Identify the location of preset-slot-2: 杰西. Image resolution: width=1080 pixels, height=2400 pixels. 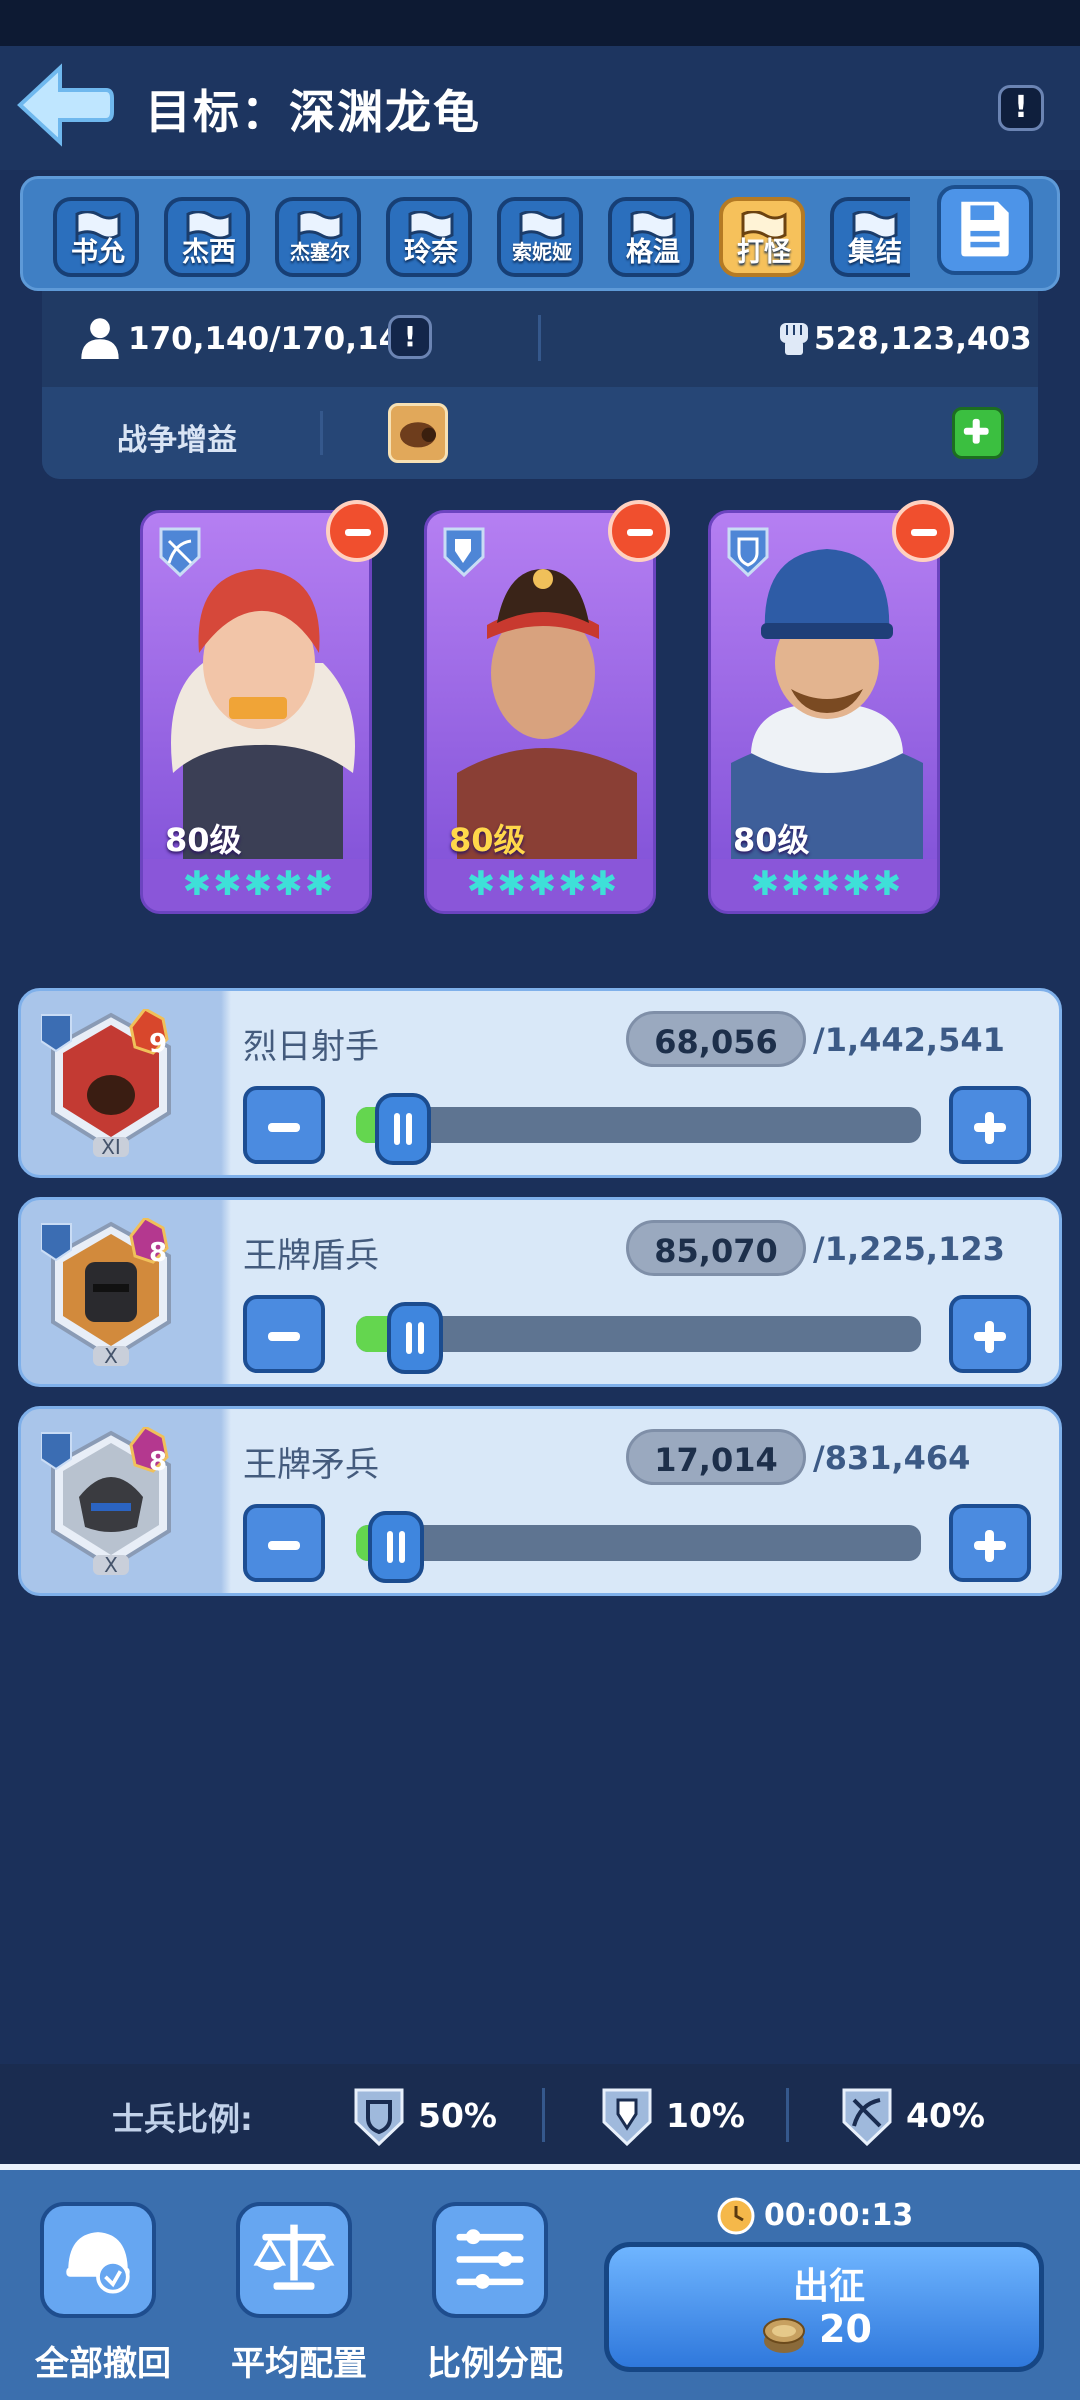
(207, 237).